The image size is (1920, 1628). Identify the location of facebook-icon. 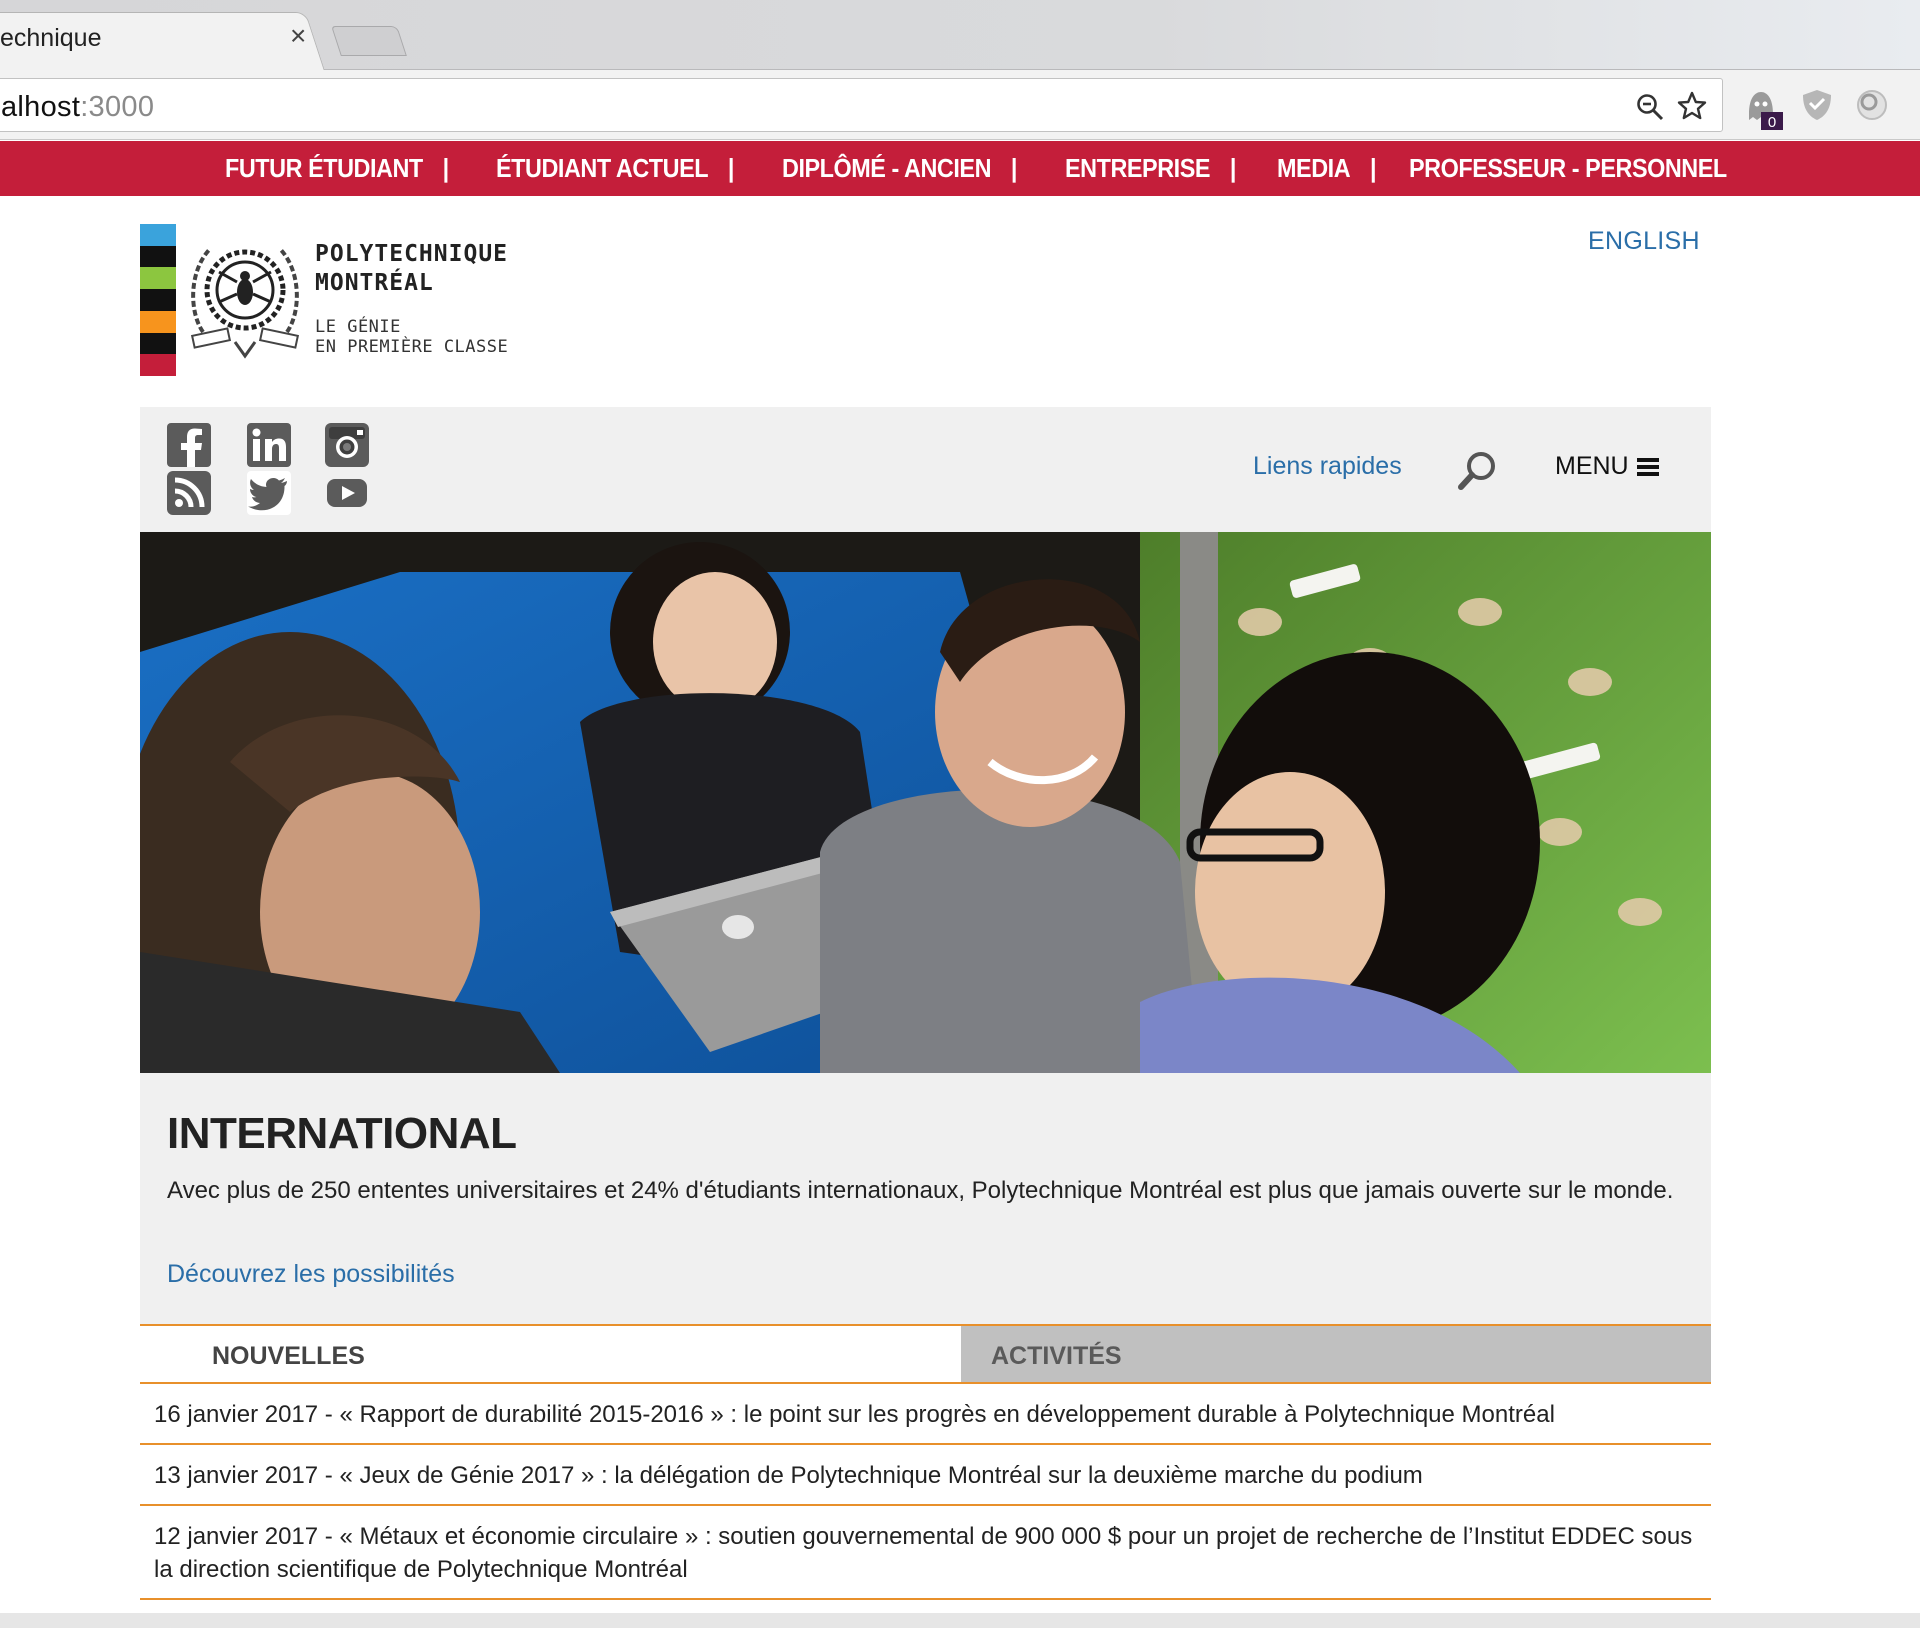
(189, 445).